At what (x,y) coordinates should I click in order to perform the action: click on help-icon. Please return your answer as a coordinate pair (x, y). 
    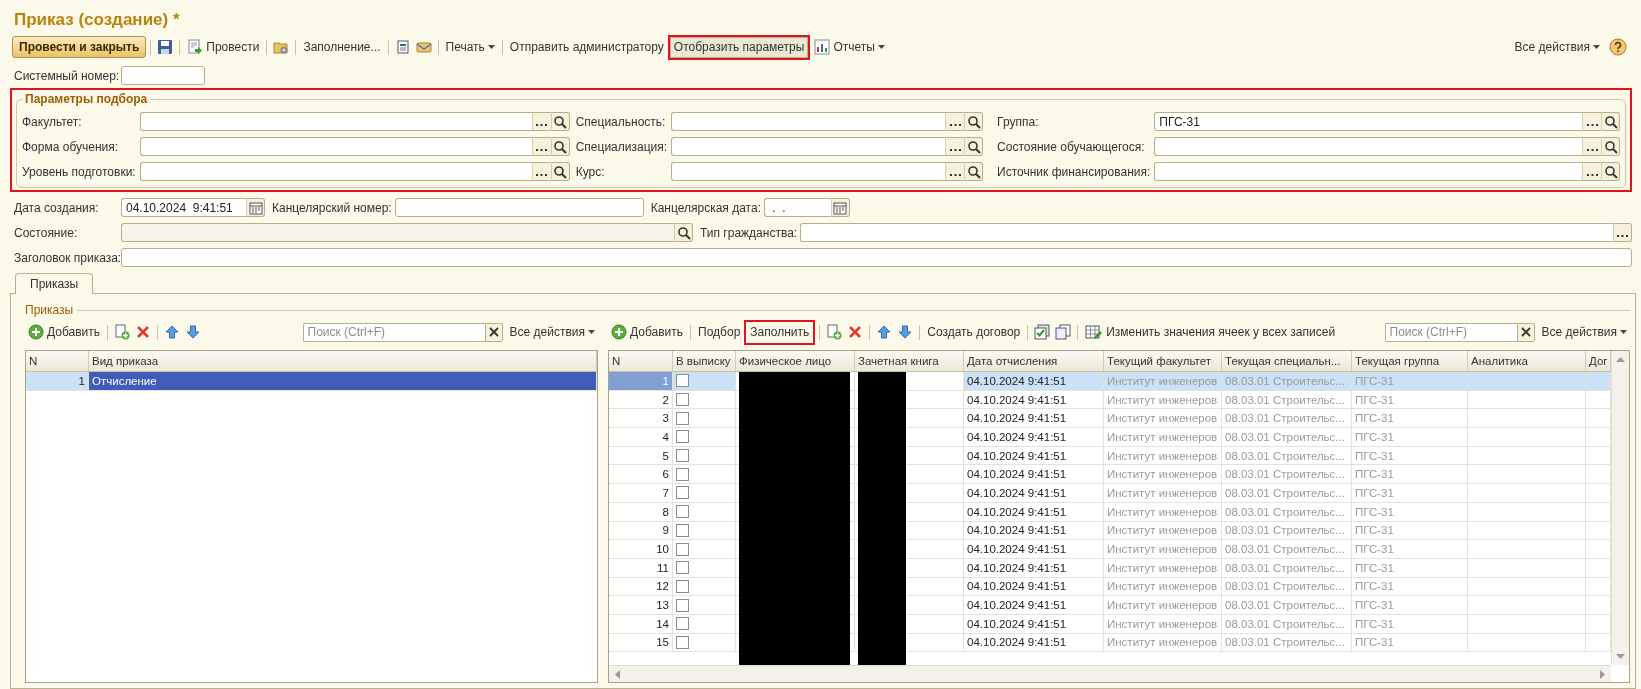
    Looking at the image, I should click on (1618, 47).